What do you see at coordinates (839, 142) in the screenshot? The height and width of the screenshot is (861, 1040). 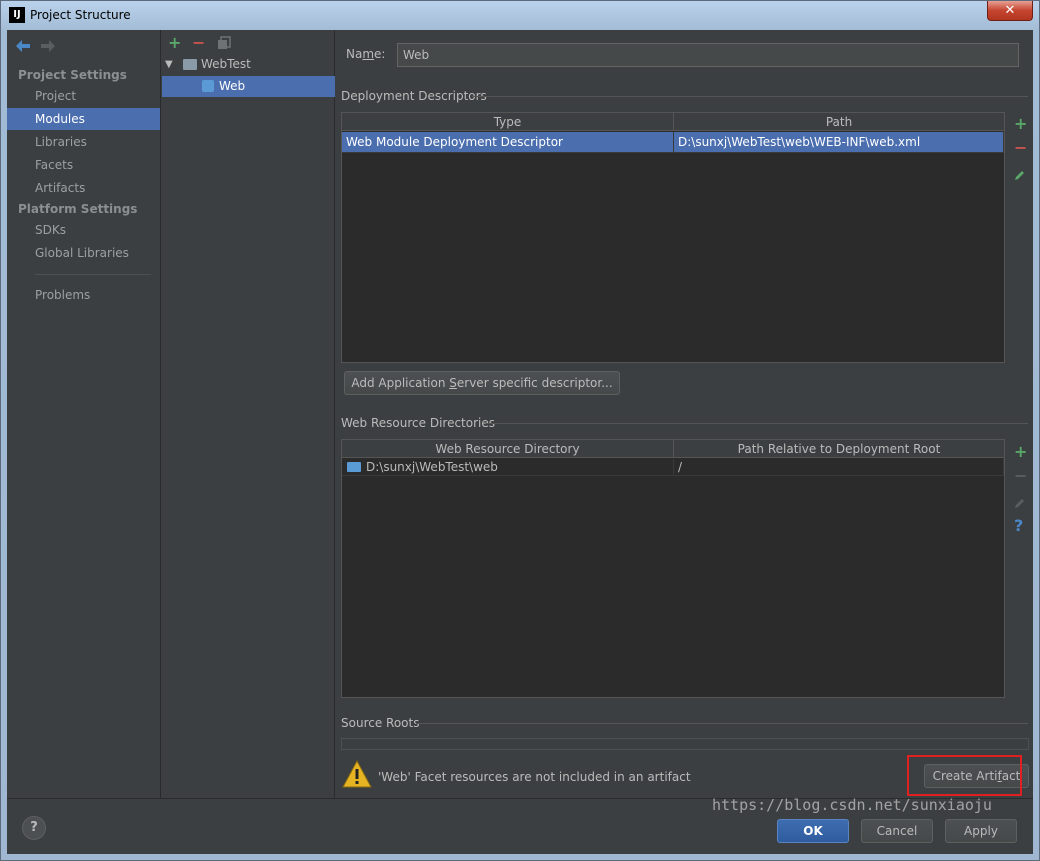 I see `table-cell-path: D:\sunxj\WebTest\web\WEB-INF\web.xml` at bounding box center [839, 142].